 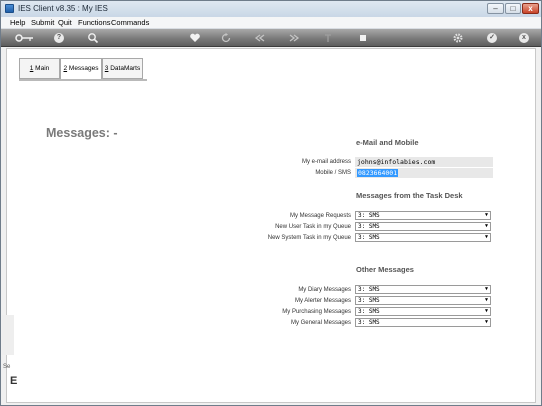 I want to click on tab-datamarts: 3 DataMarts, so click(x=122, y=68).